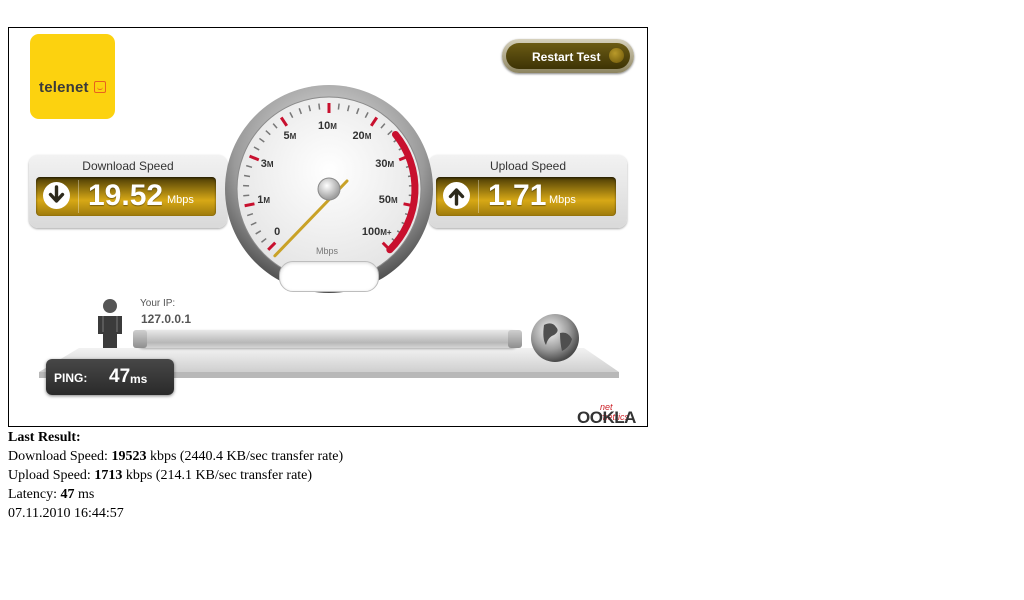  What do you see at coordinates (158, 303) in the screenshot?
I see `ip-label: Your IP:` at bounding box center [158, 303].